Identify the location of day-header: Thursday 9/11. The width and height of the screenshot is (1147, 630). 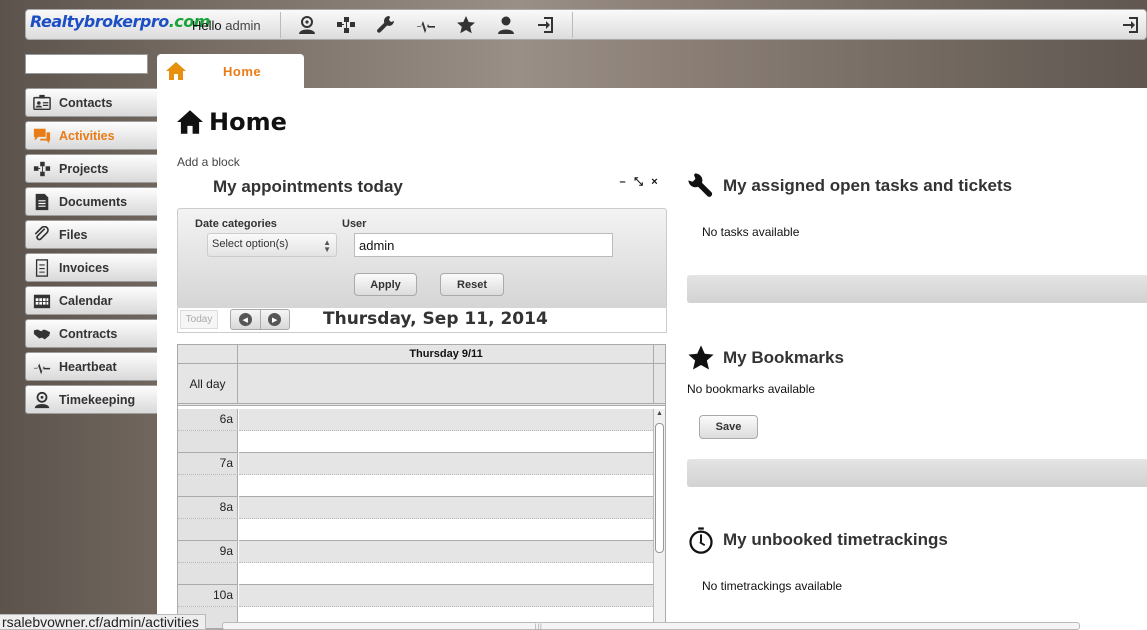
(446, 354).